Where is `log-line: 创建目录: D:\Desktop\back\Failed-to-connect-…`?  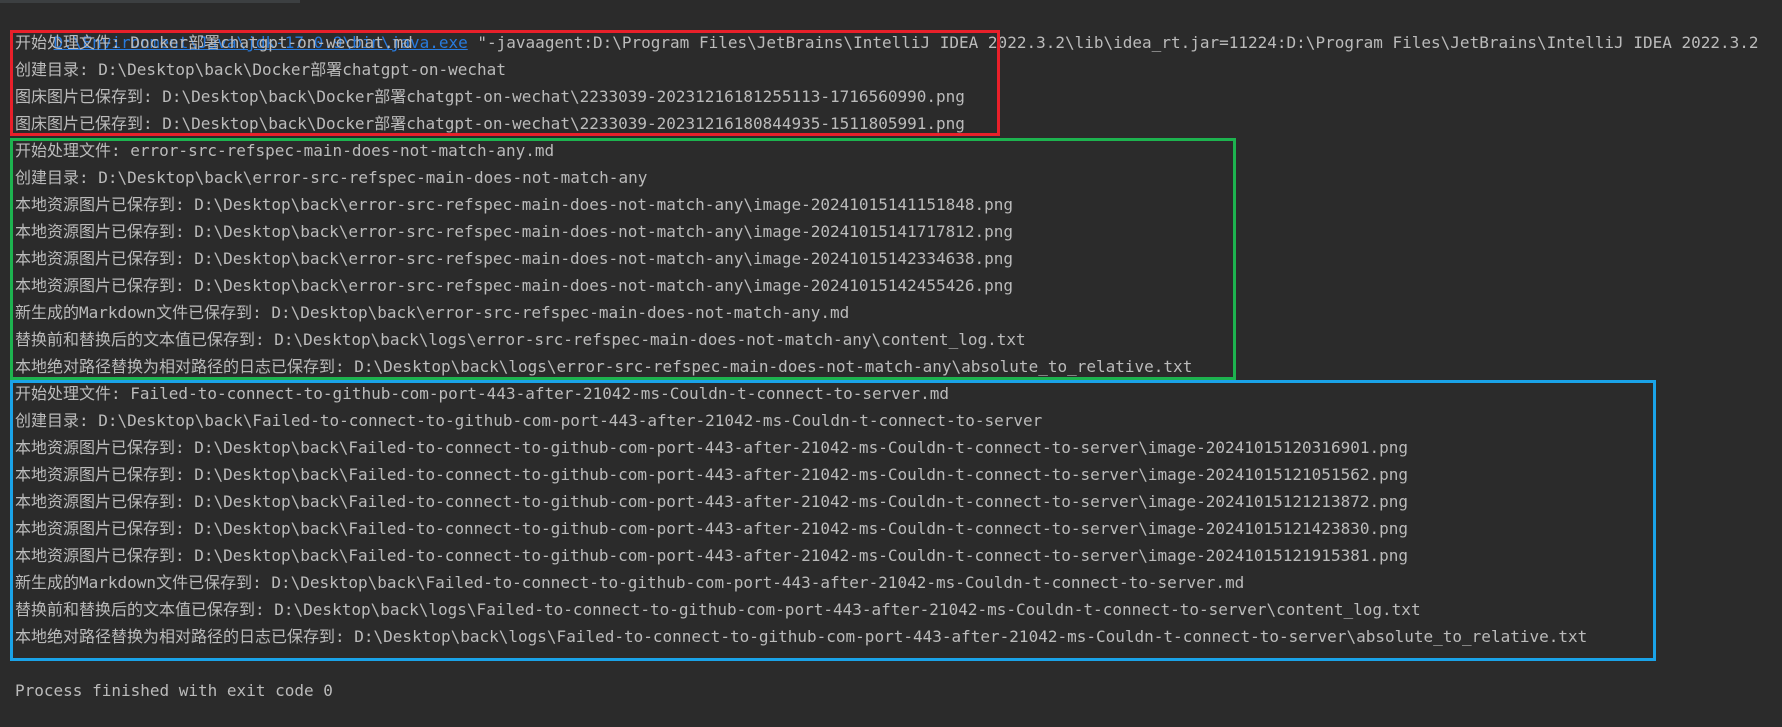 log-line: 创建目录: D:\Desktop\back\Failed-to-connect-… is located at coordinates (529, 420).